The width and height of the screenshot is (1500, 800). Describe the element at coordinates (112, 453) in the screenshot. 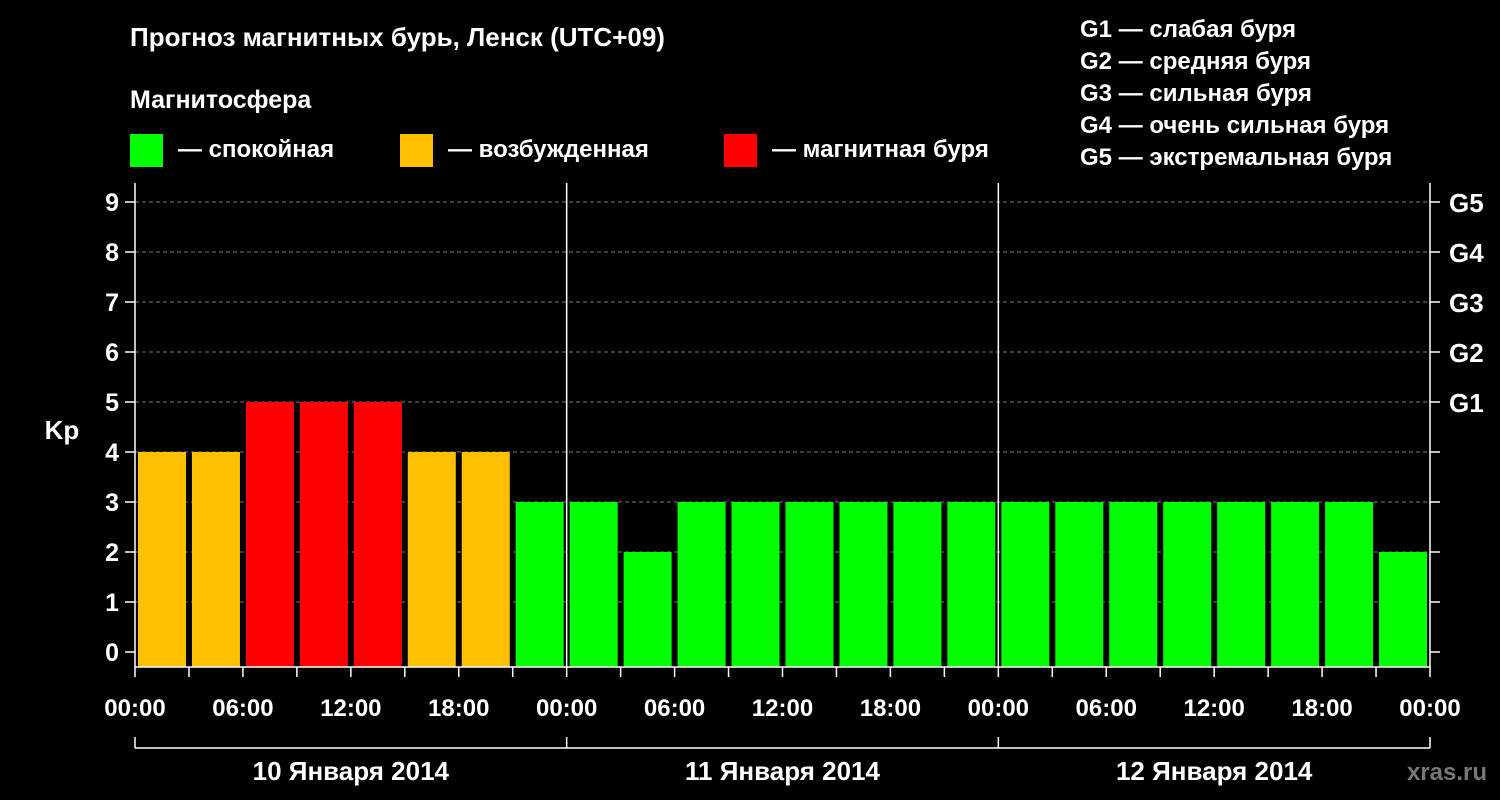

I see `y-tick-label: 4` at that location.